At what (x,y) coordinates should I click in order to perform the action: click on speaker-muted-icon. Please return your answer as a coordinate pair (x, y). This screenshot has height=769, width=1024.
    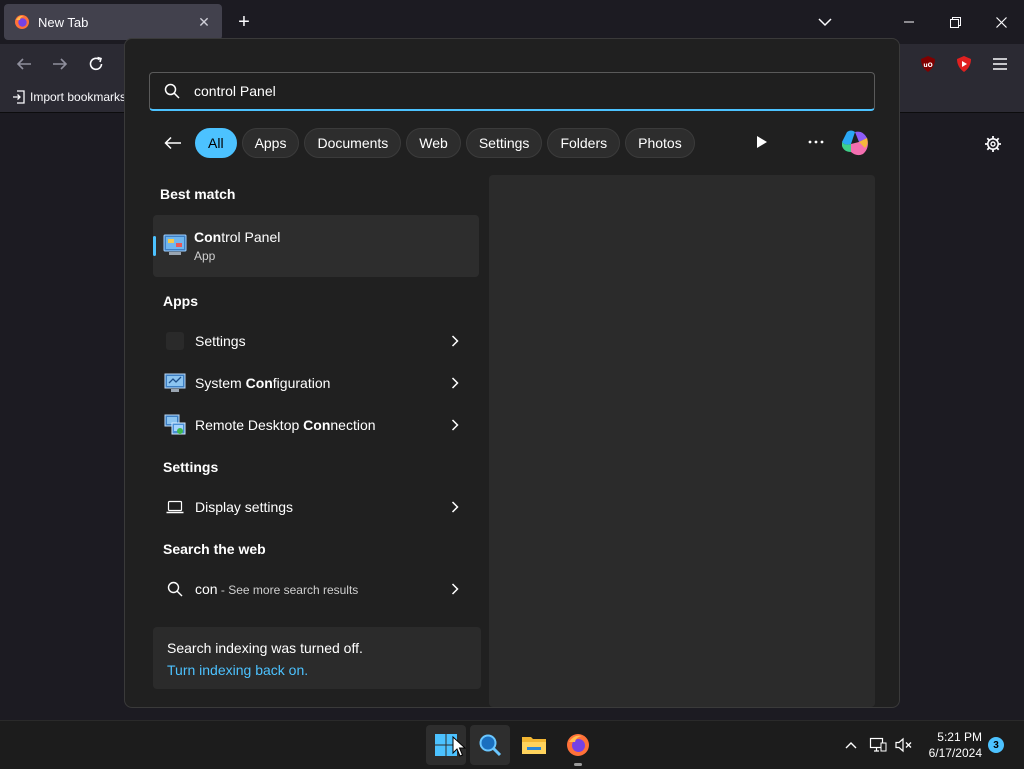
    Looking at the image, I should click on (903, 745).